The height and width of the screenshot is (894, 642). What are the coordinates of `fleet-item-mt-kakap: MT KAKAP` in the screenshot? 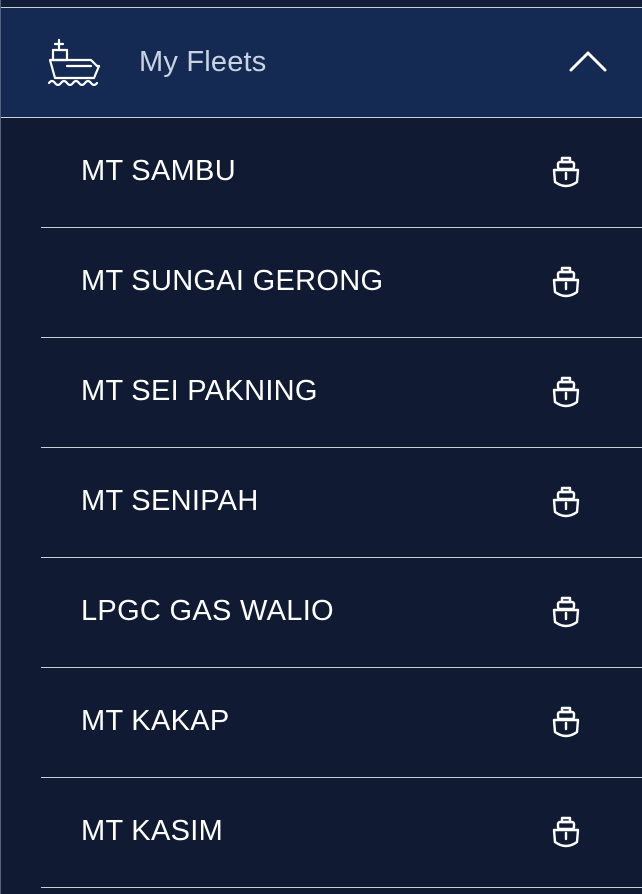 It's located at (341, 723).